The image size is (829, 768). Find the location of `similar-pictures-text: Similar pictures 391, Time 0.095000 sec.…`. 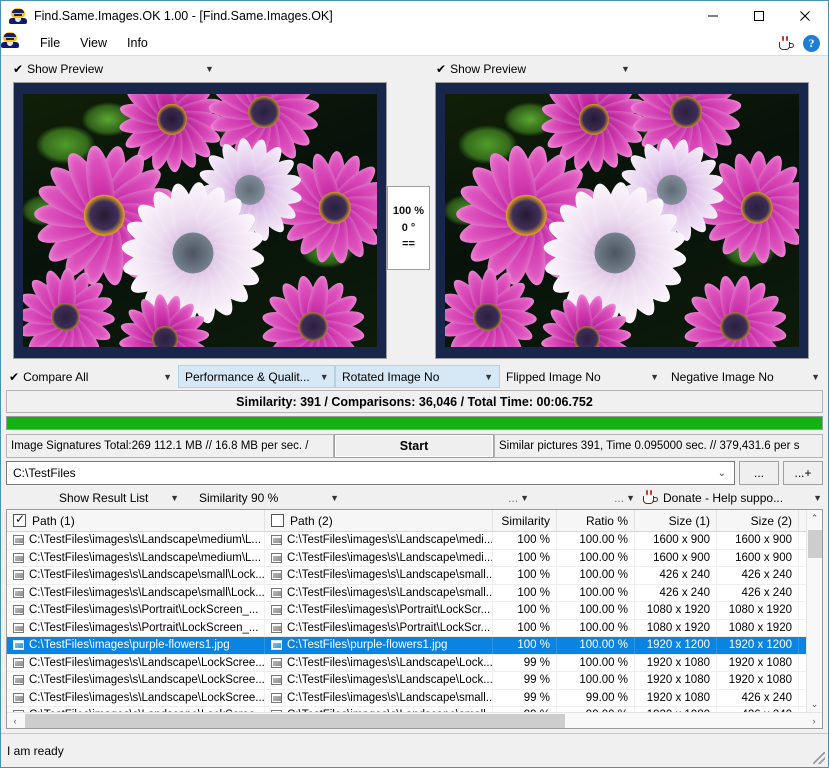

similar-pictures-text: Similar pictures 391, Time 0.095000 sec.… is located at coordinates (649, 446).